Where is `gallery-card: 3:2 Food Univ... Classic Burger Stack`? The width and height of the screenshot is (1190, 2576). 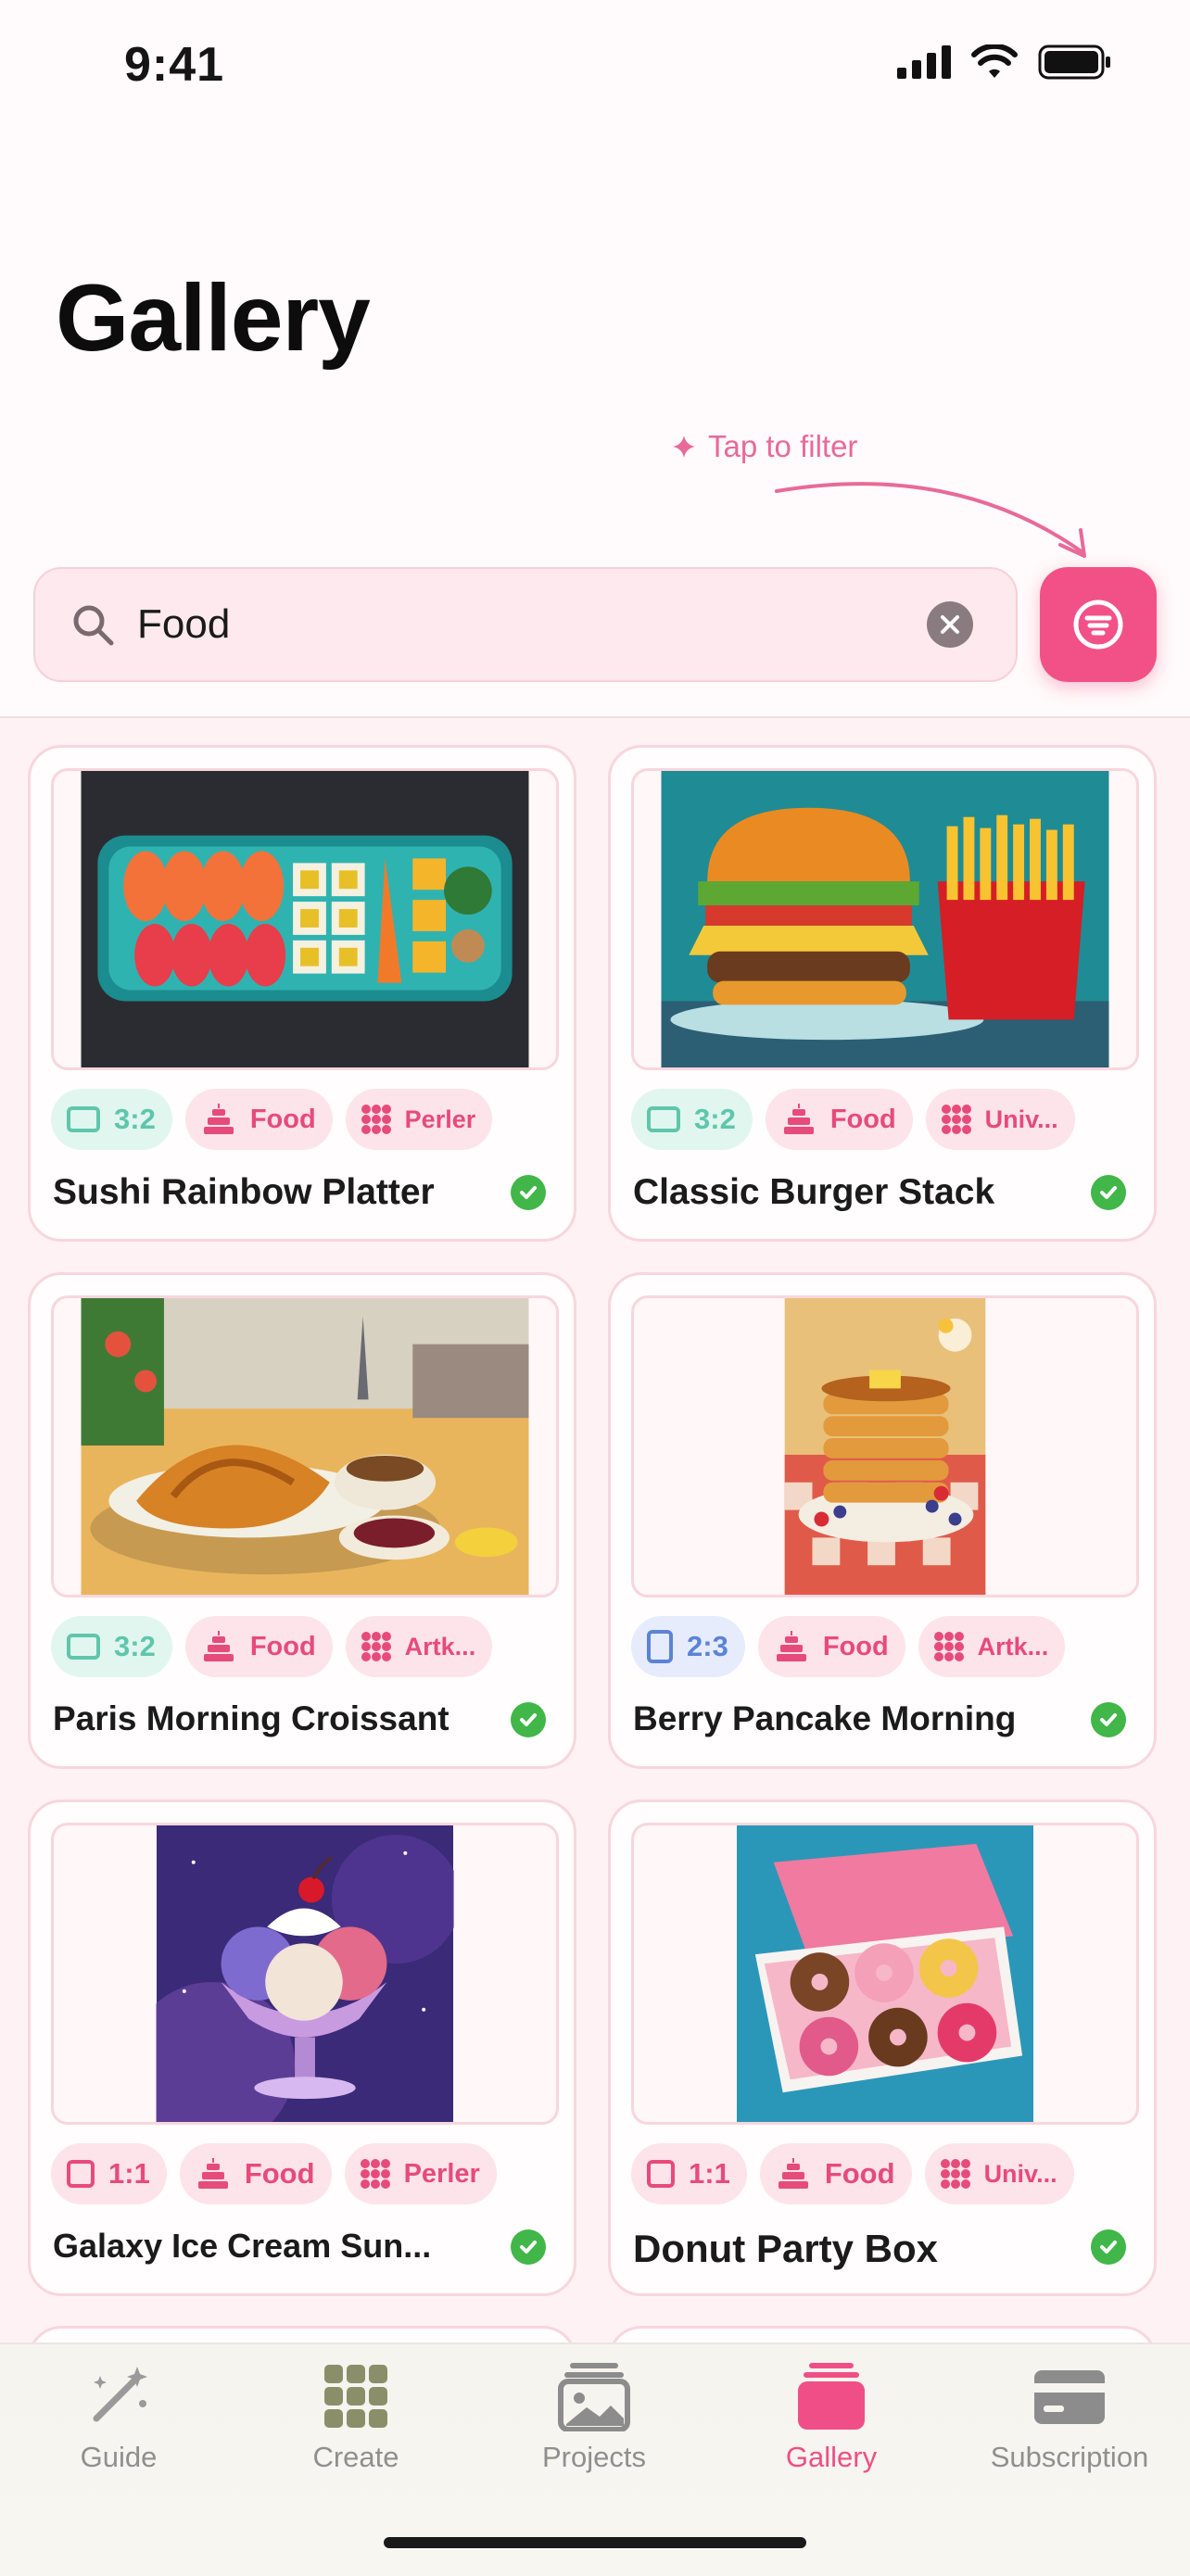
gallery-card: 3:2 Food Univ... Classic Burger Stack is located at coordinates (882, 993).